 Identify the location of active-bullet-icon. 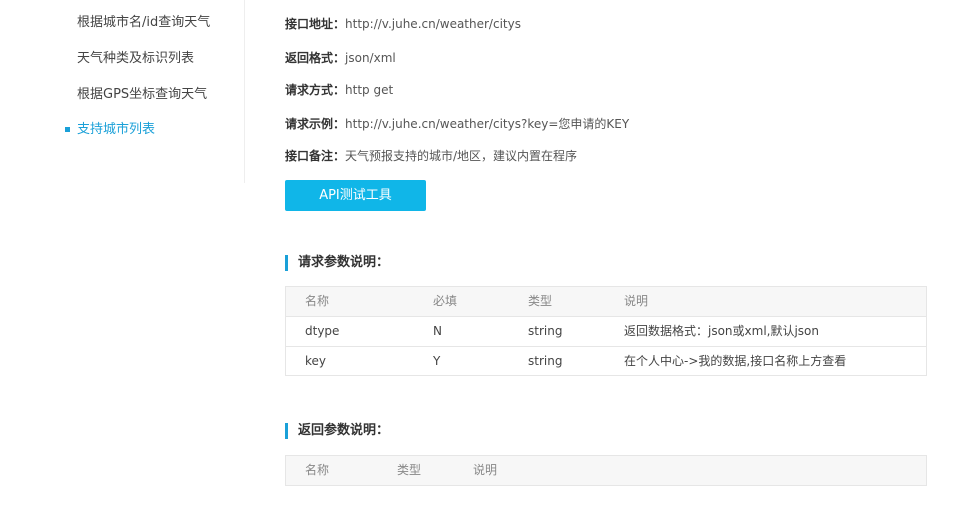
(67, 129).